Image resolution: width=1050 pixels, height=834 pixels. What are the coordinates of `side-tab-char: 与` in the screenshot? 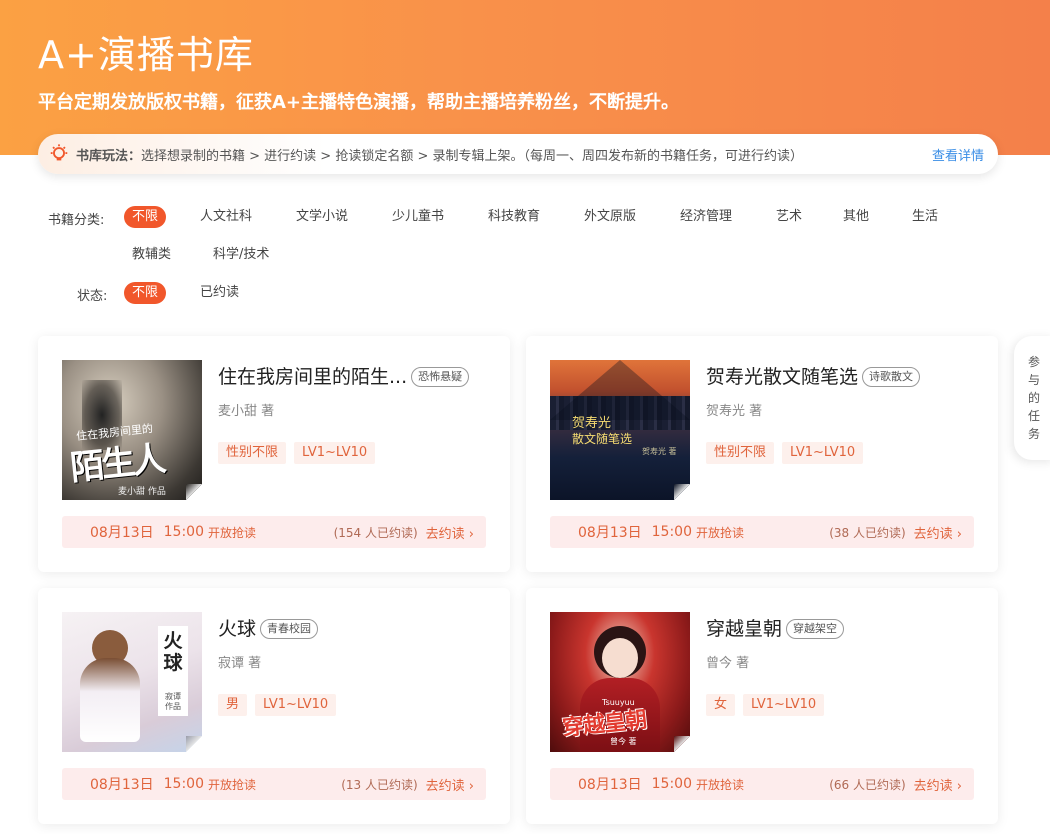 It's located at (1033, 380).